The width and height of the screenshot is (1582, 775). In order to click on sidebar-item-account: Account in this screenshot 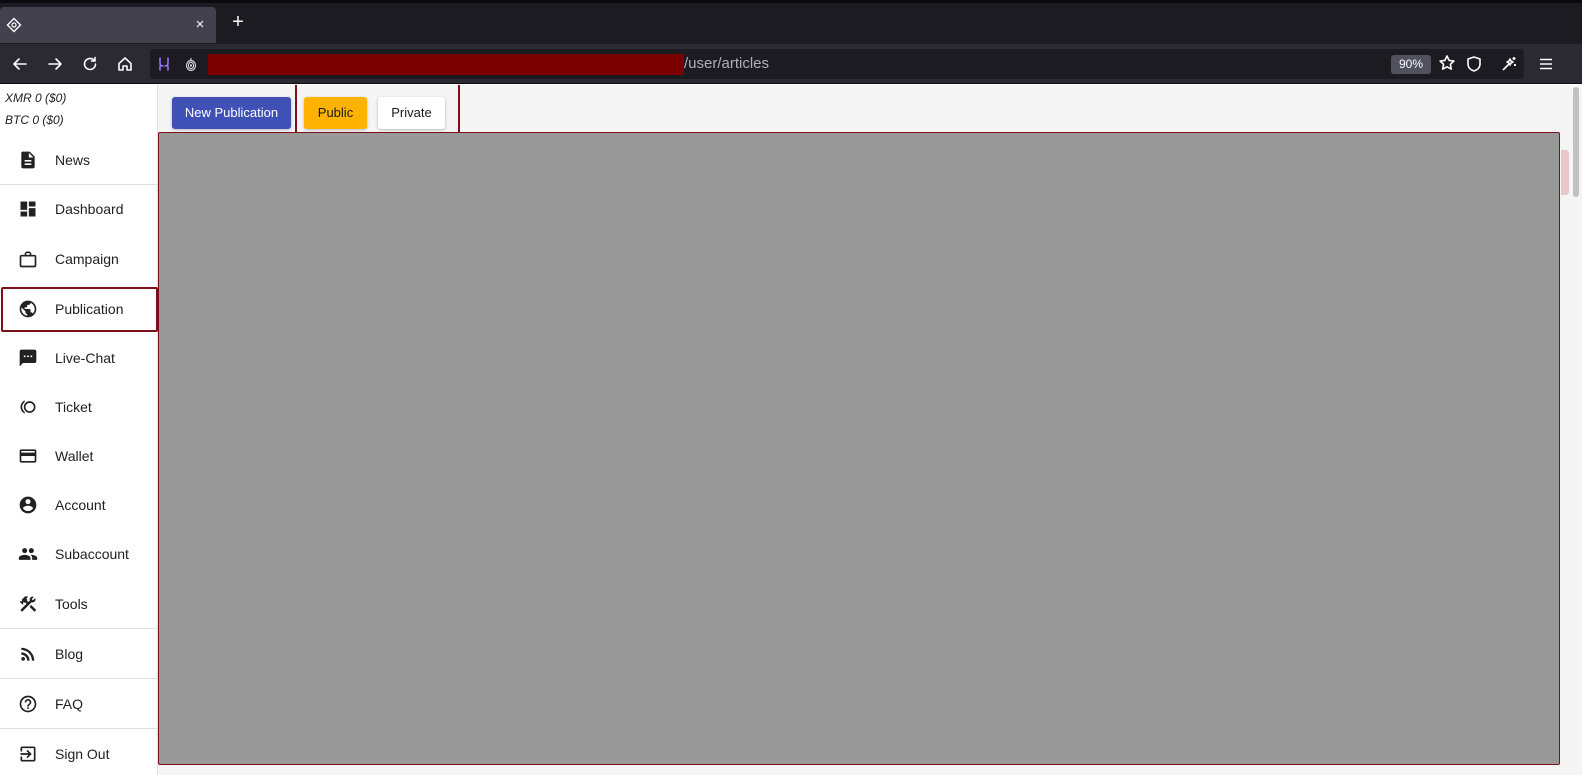, I will do `click(79, 505)`.